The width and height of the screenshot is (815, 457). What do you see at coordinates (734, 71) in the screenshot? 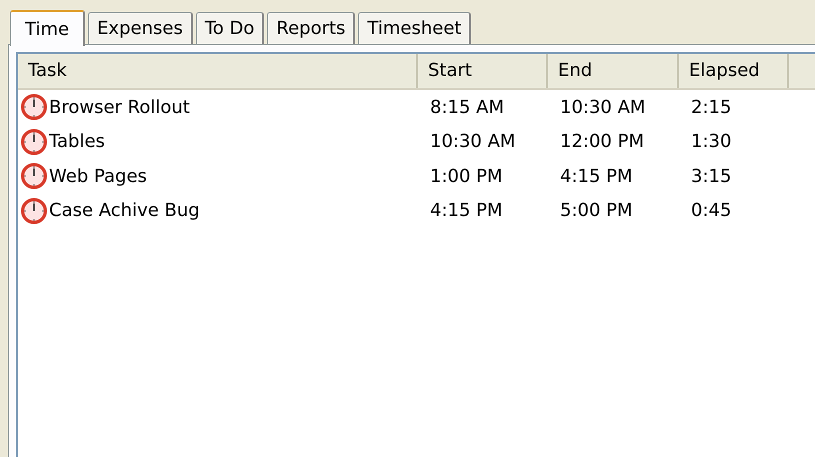
I see `column-header: Elapsed` at bounding box center [734, 71].